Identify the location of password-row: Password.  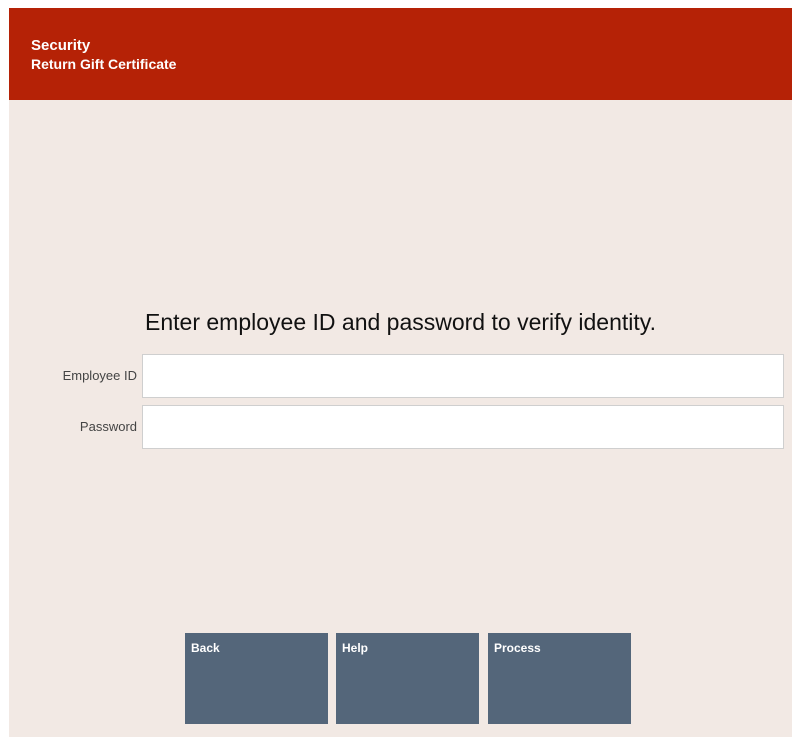
(400, 427).